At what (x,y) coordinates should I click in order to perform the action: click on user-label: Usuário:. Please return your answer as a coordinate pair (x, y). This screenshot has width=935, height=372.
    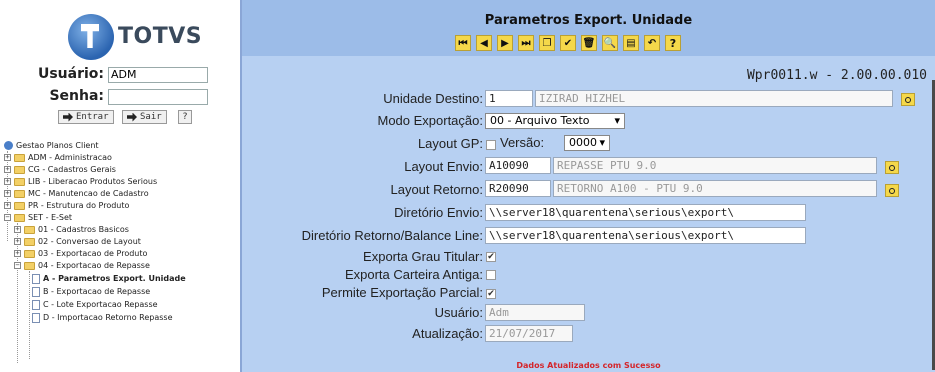
    Looking at the image, I should click on (70, 74).